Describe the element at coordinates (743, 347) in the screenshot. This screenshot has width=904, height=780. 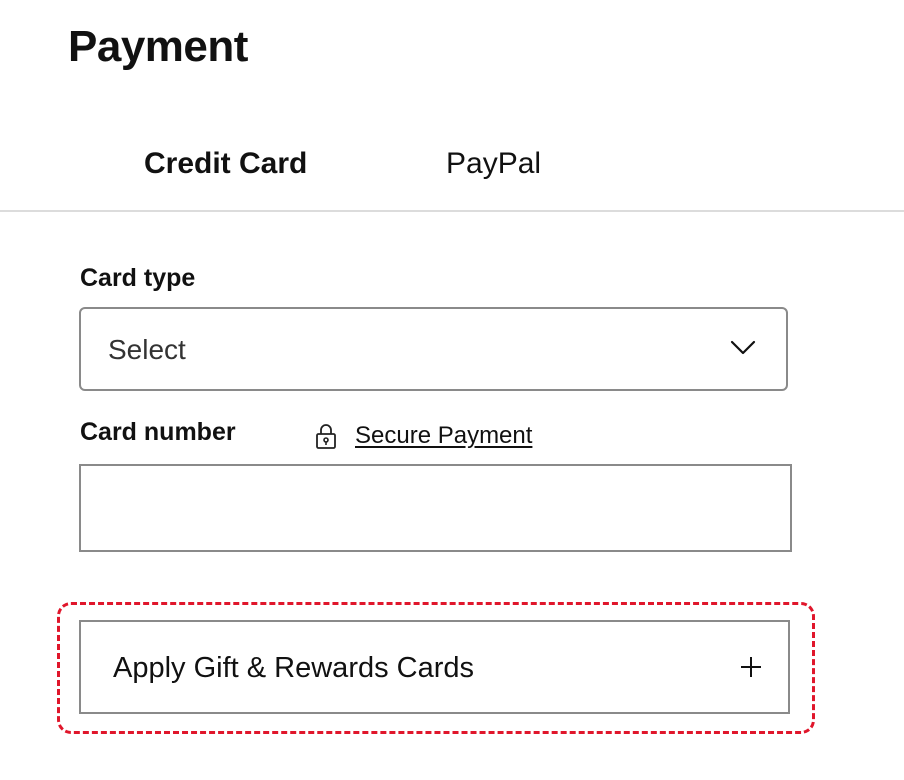
I see `chevron-down-icon` at that location.